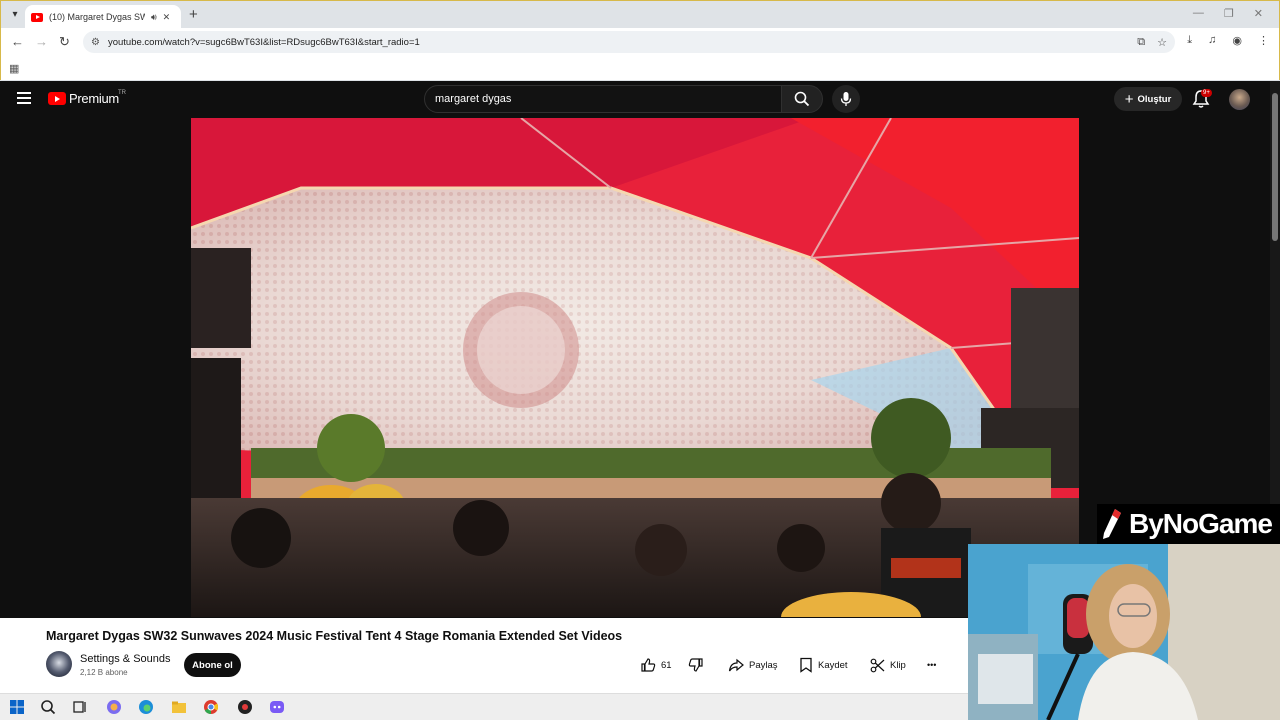 The image size is (1280, 720). I want to click on install-app-icon: ⧉, so click(1141, 42).